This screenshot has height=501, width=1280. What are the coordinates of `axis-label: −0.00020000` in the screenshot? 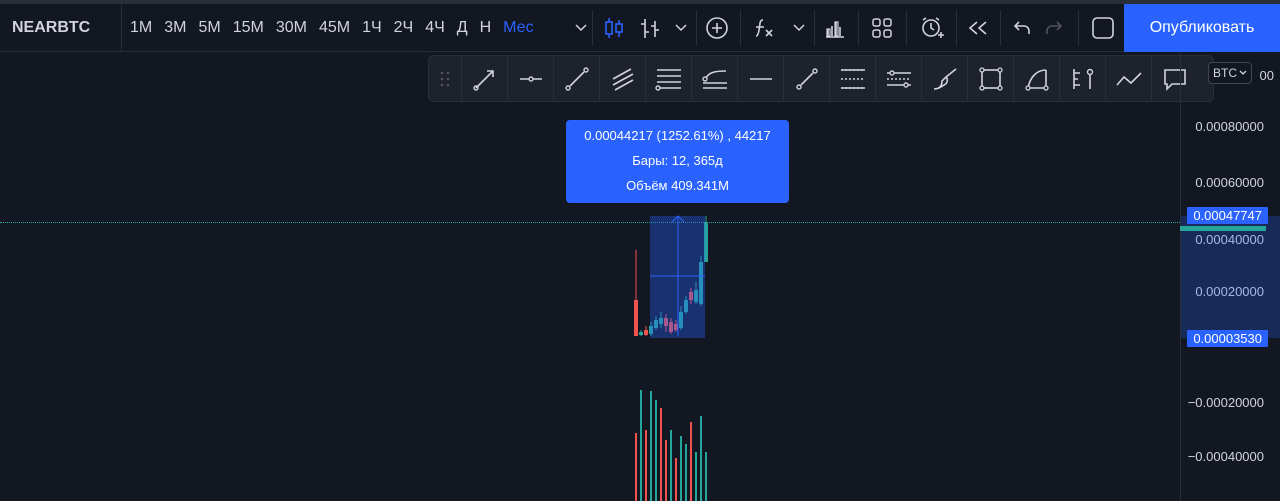 It's located at (1225, 402).